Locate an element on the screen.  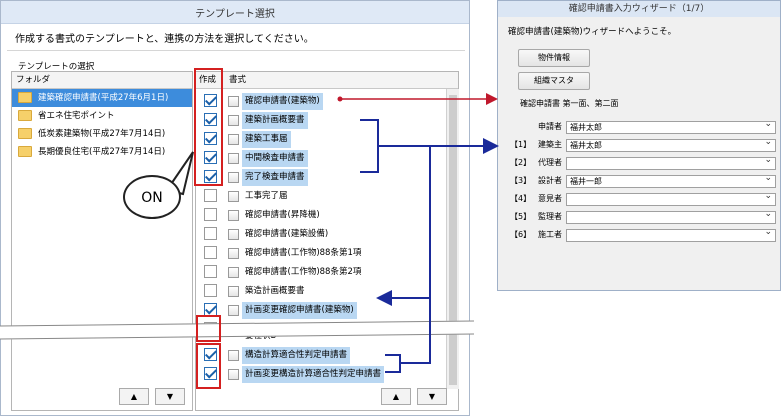
blue-bracket-lower is located at coordinates (408, 335).